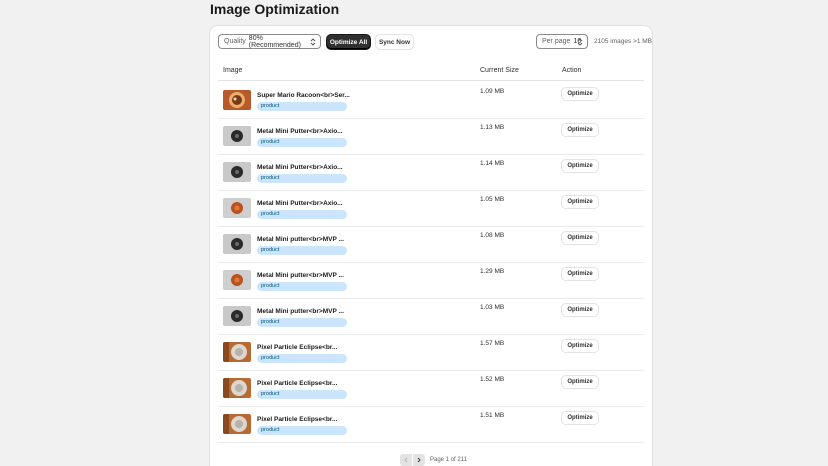 The height and width of the screenshot is (466, 828). I want to click on column-header-size: Current Size, so click(499, 70).